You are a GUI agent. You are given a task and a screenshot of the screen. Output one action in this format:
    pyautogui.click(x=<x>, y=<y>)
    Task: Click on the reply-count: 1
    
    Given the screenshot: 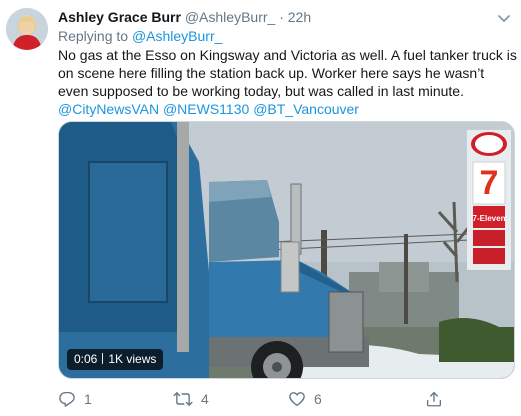 What is the action you would take?
    pyautogui.click(x=88, y=399)
    